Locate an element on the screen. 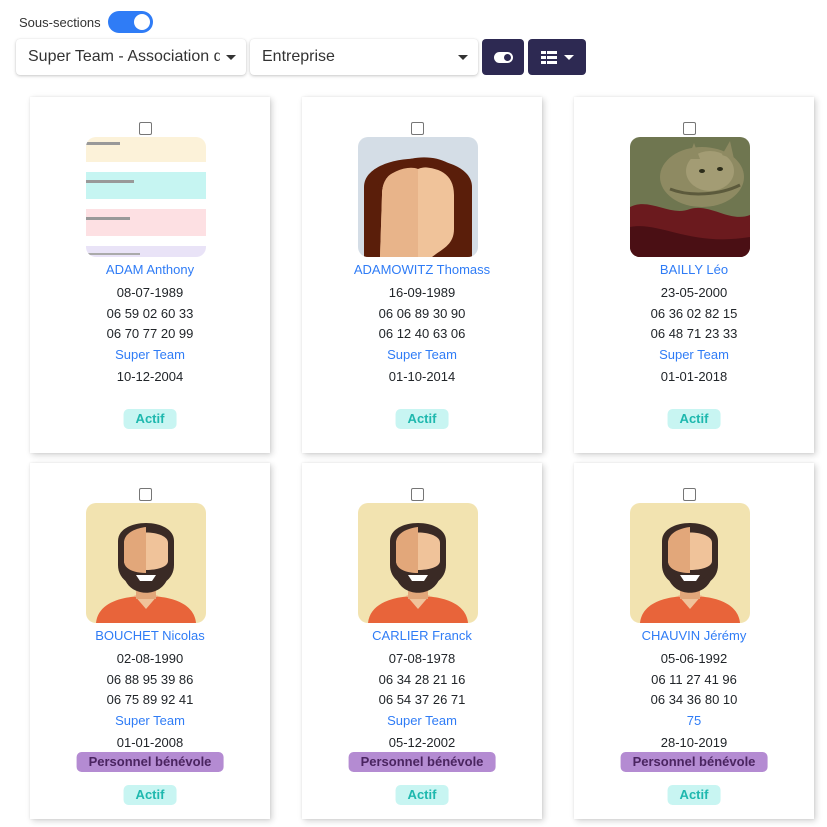 The height and width of the screenshot is (827, 827). member-phone-1: 06 88 95 39 86 is located at coordinates (150, 679).